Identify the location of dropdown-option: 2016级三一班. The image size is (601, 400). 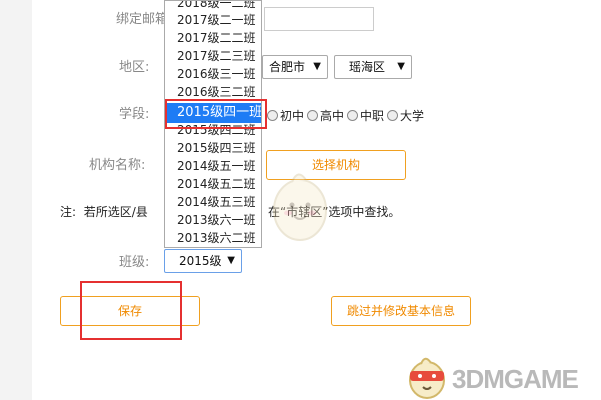
(213, 74).